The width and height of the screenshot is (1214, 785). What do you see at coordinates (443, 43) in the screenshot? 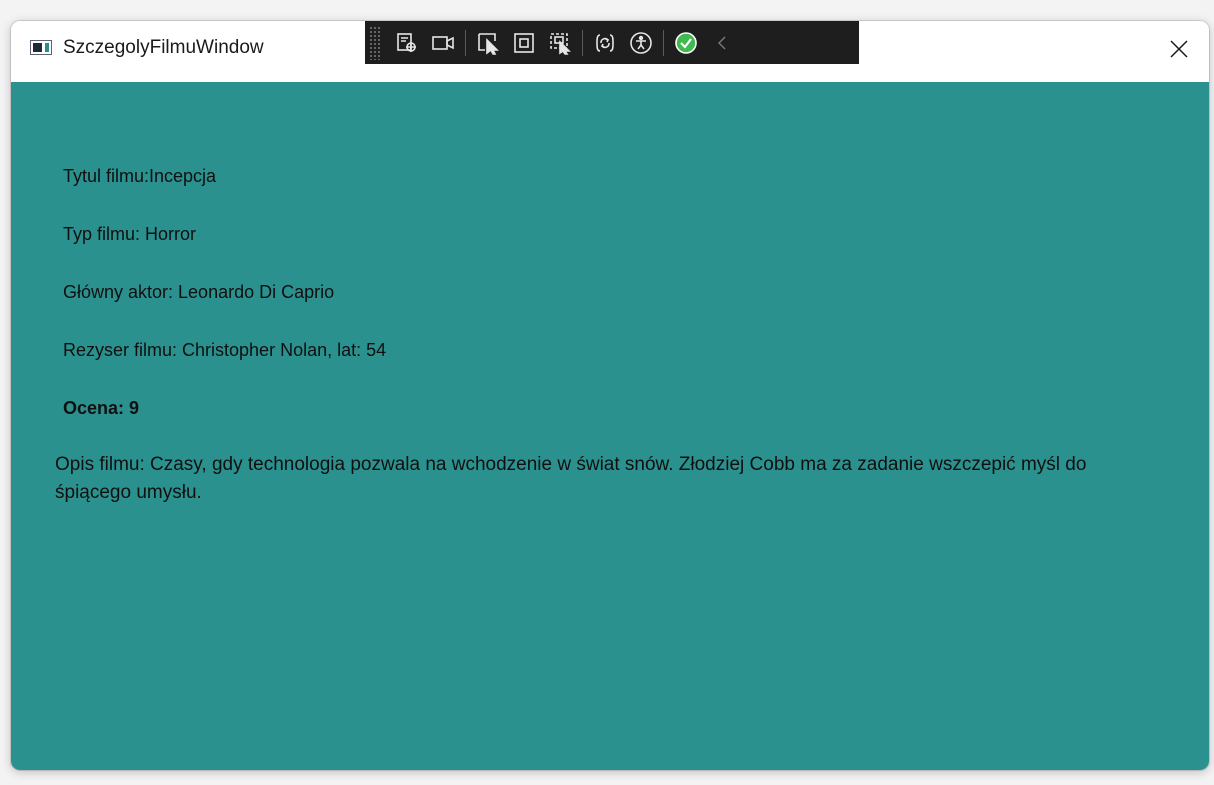
I see `camera-icon` at bounding box center [443, 43].